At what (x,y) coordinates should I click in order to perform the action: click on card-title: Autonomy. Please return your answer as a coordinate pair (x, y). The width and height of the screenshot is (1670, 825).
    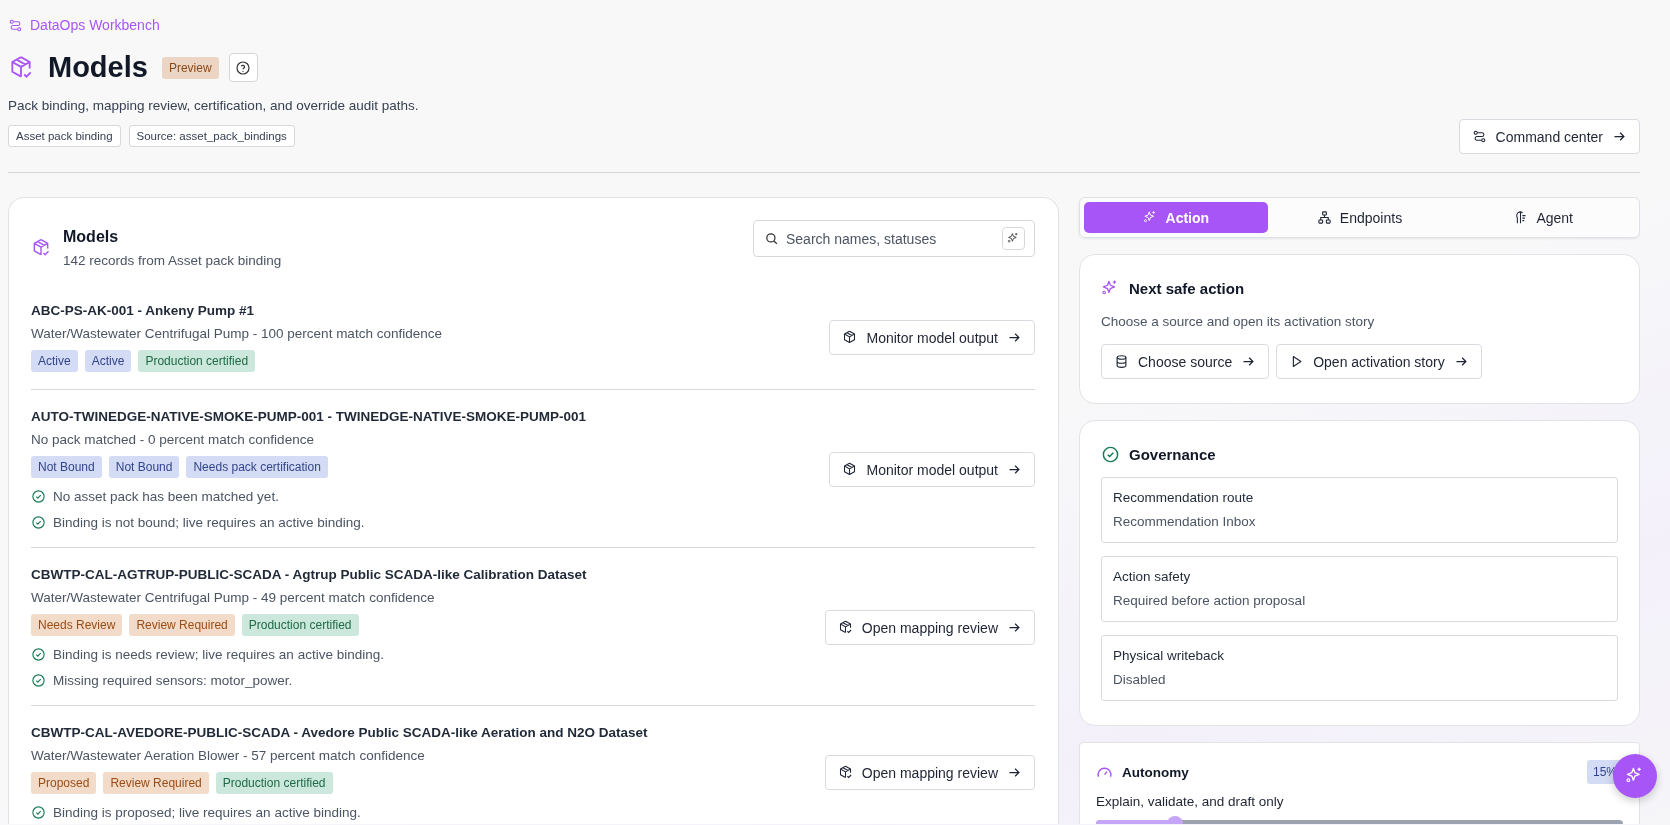
    Looking at the image, I should click on (1155, 772).